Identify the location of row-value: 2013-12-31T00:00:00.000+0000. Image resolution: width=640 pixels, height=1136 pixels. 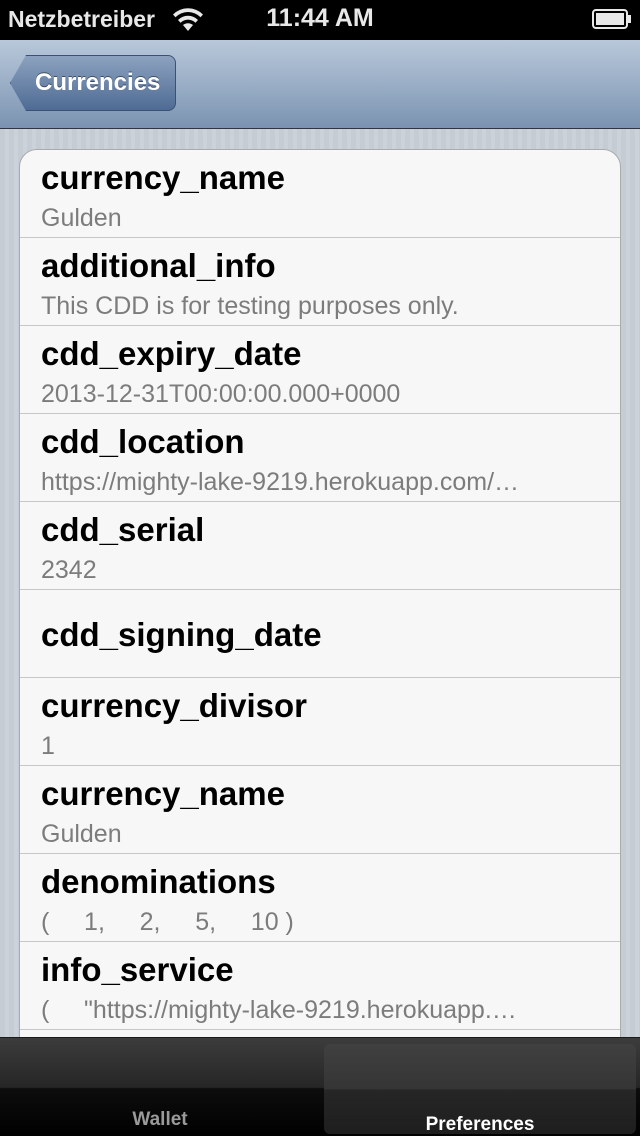
(221, 394).